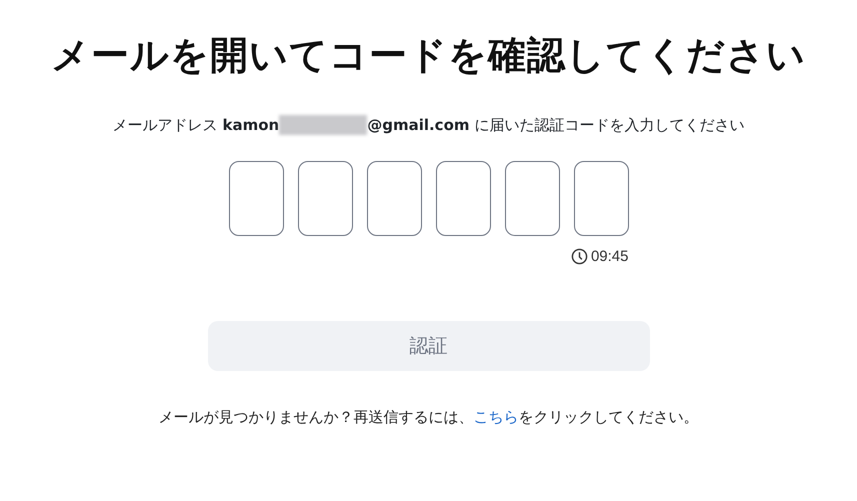 This screenshot has height=501, width=857. Describe the element at coordinates (196, 125) in the screenshot. I see `instruction-text: メールアドレス kamon` at that location.